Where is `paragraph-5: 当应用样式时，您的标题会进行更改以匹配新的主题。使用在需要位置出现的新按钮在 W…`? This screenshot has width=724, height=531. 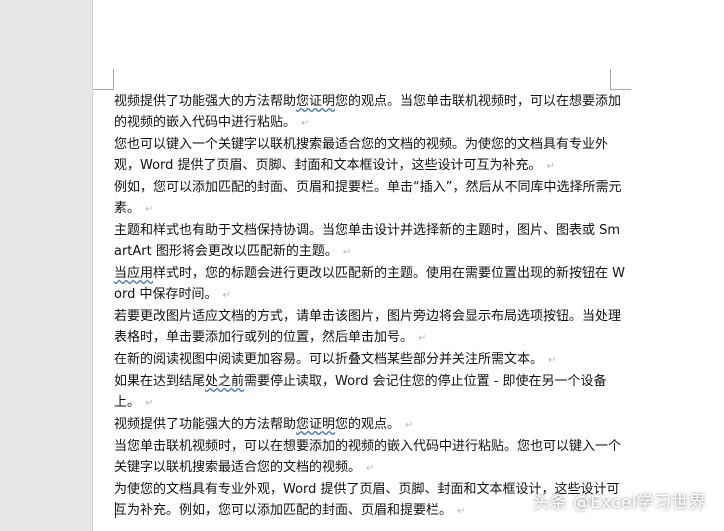
paragraph-5: 当应用样式时，您的标题会进行更改以匹配新的主题。使用在需要位置出现的新按钮在 W… is located at coordinates (370, 284).